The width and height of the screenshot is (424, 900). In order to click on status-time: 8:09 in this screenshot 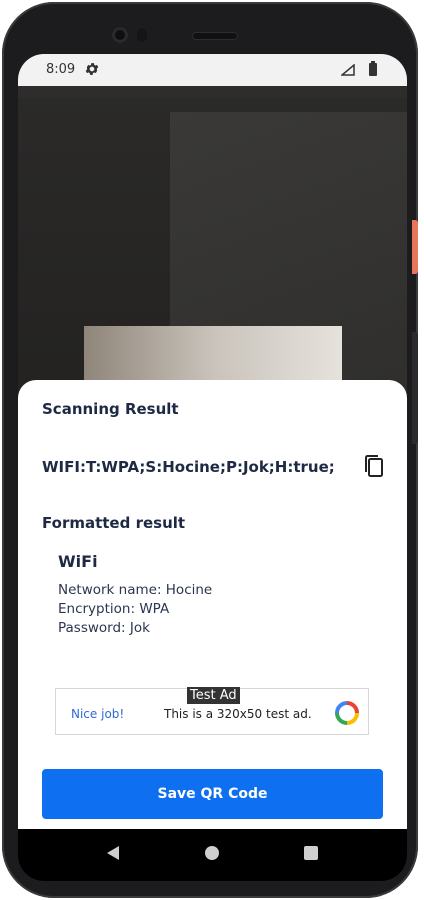, I will do `click(61, 69)`.